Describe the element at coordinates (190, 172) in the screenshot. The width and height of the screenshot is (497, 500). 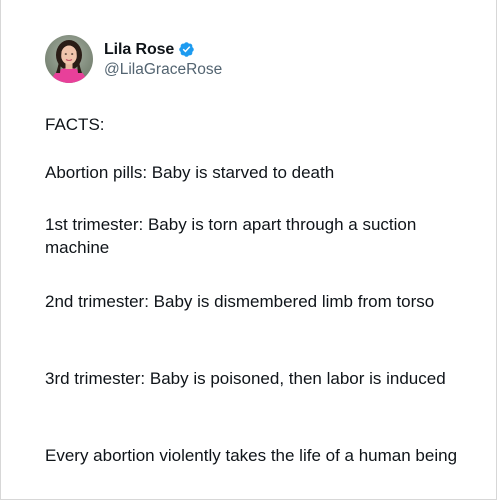
I see `tweet-paragraph: Abortion pills: Baby is starved to death` at that location.